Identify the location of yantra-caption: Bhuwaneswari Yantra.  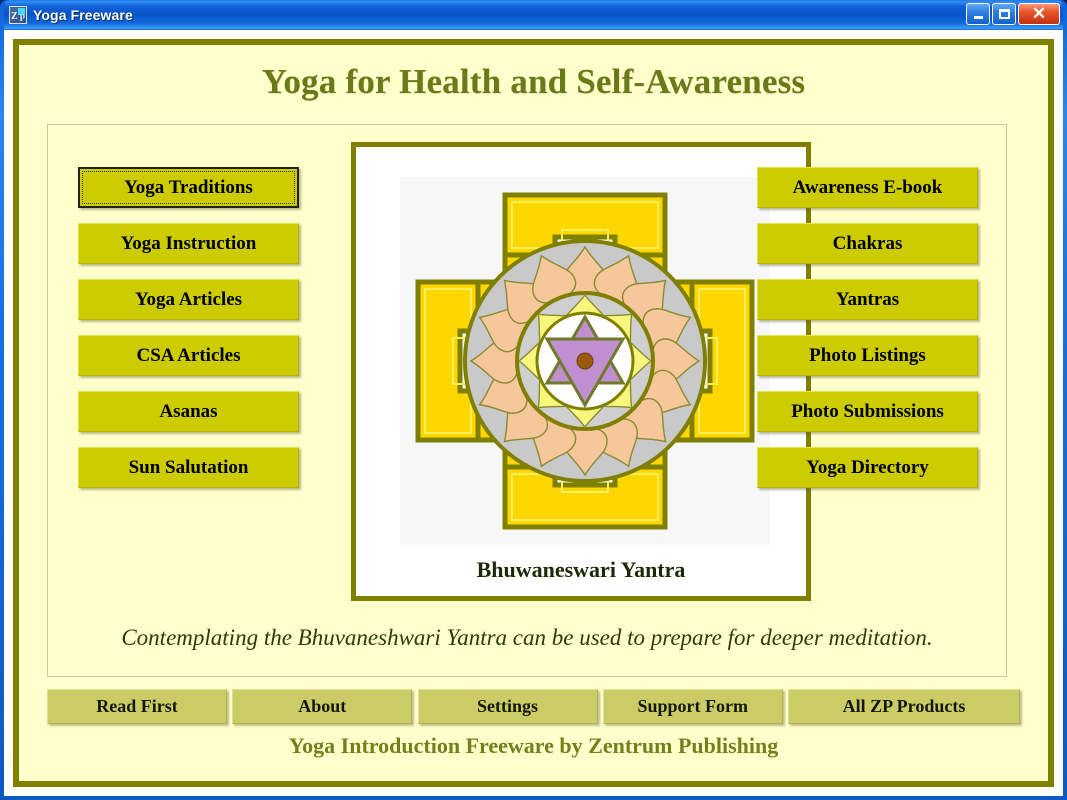
(581, 569).